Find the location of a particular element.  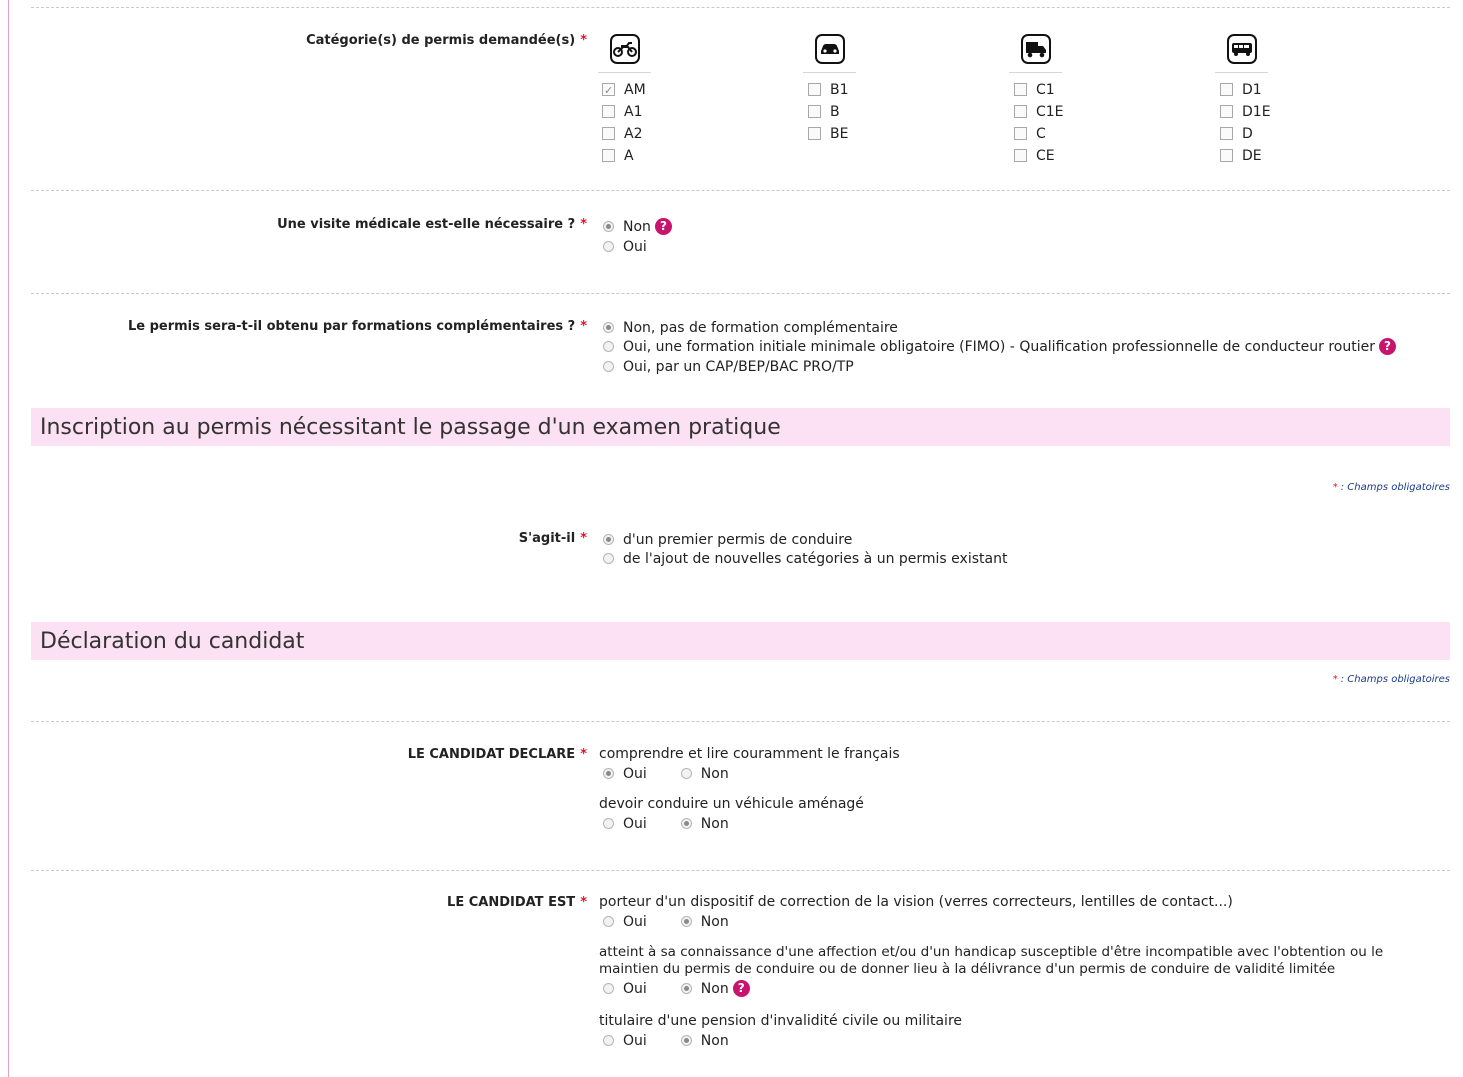

category-code: B is located at coordinates (835, 112).